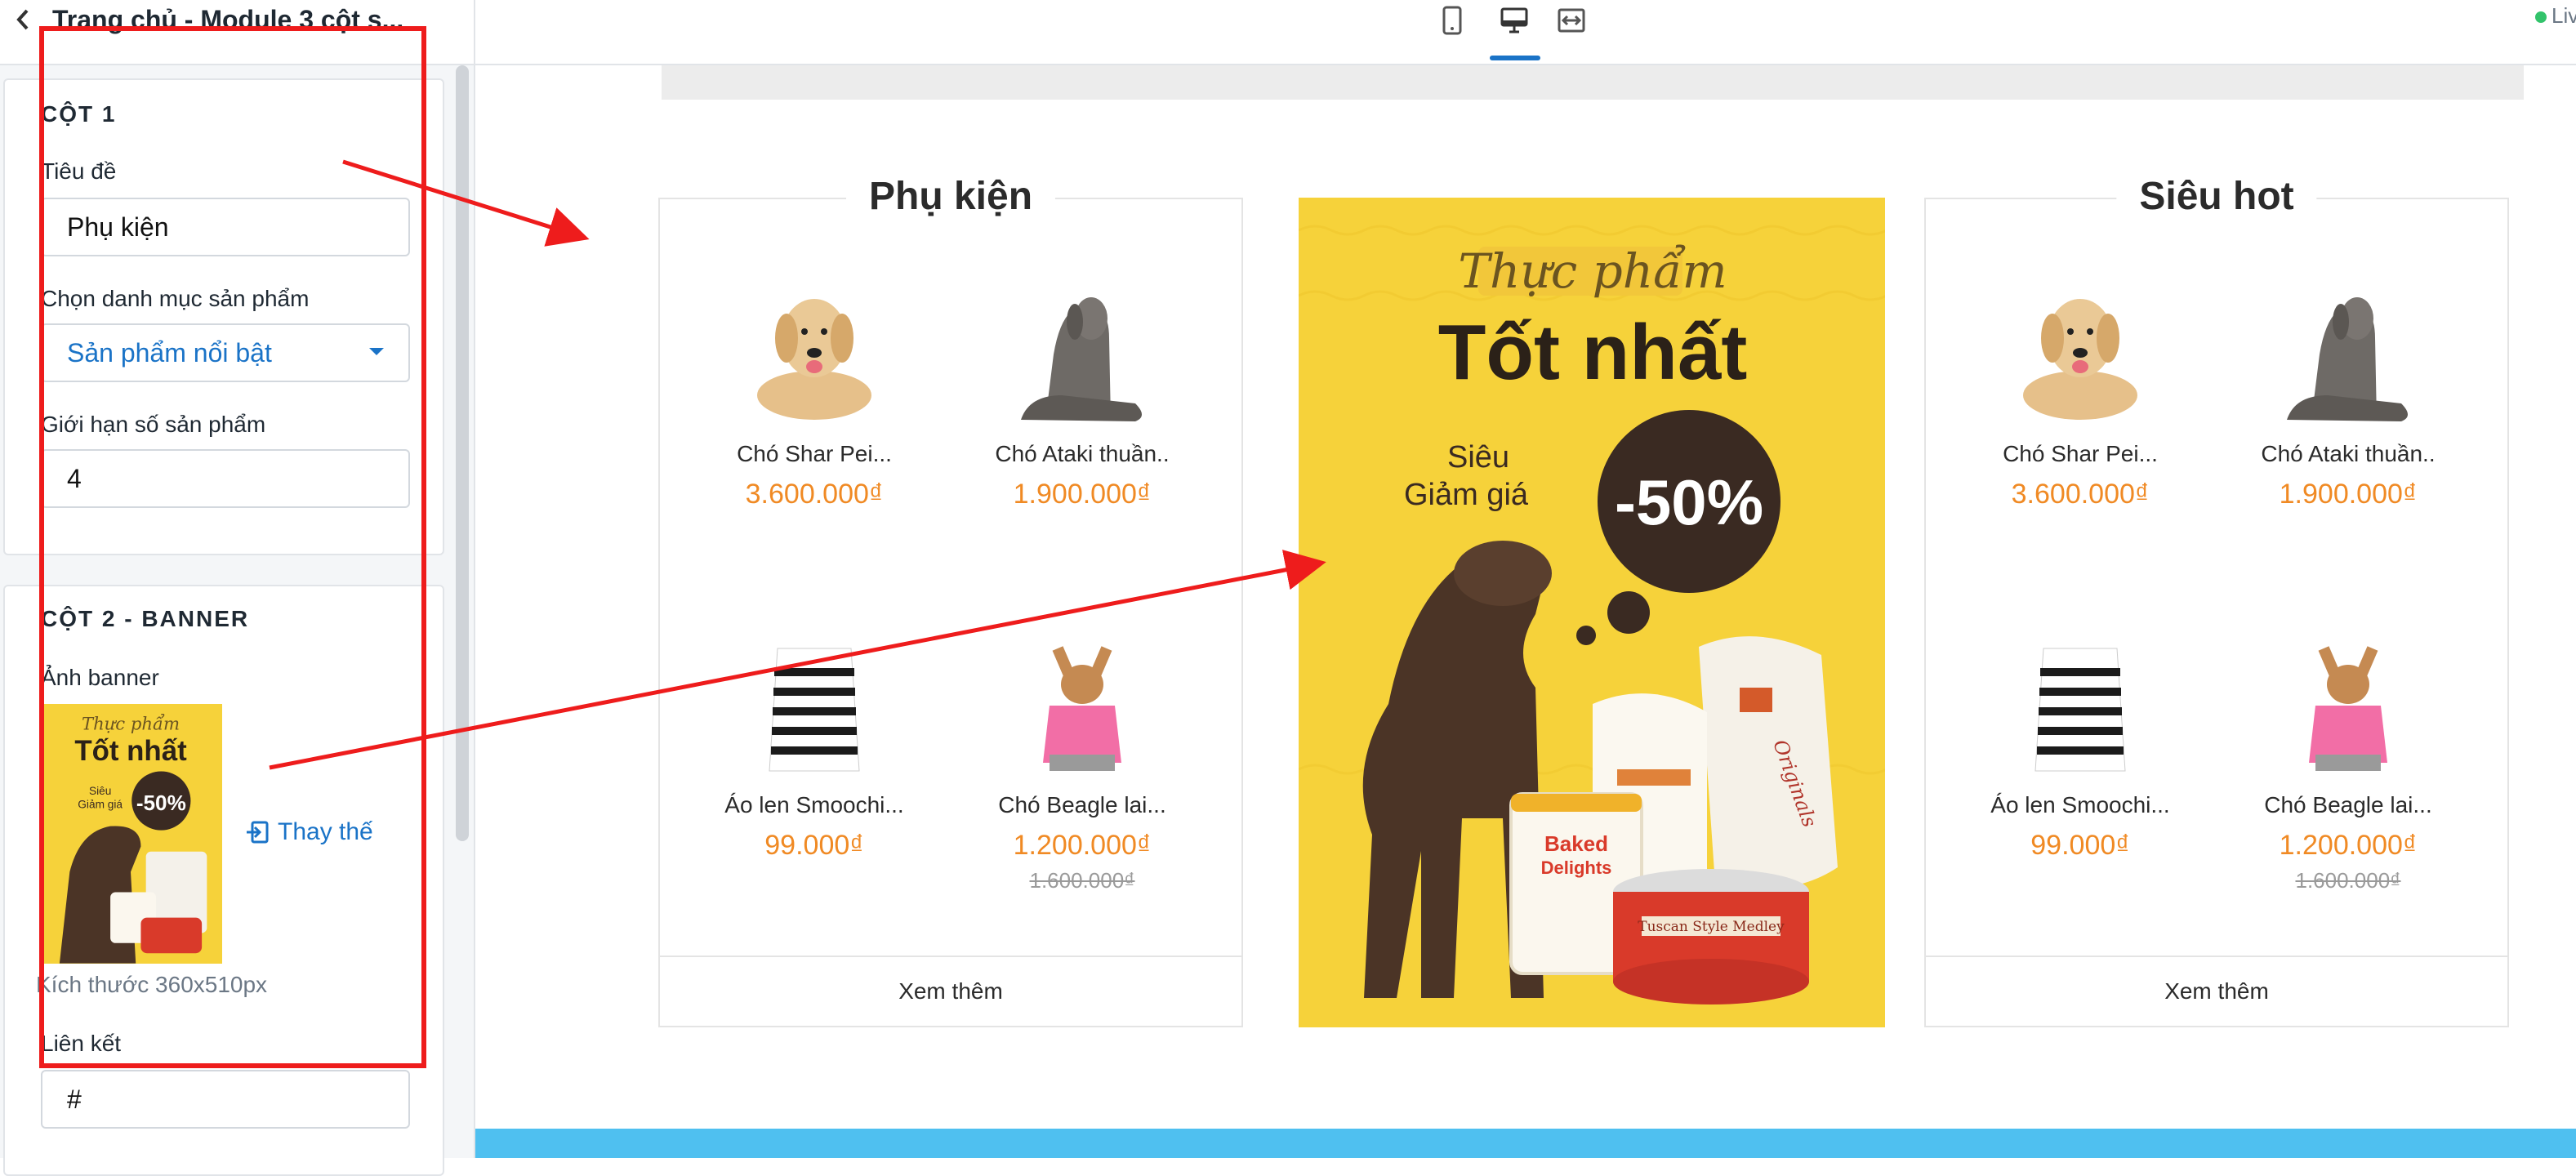 This screenshot has width=2576, height=1176. What do you see at coordinates (225, 227) in the screenshot?
I see `title-input: Phụ kiện` at bounding box center [225, 227].